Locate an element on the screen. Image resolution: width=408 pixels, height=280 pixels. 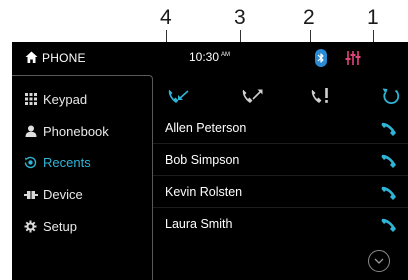
list-item-name: Laura Smith is located at coordinates (198, 224).